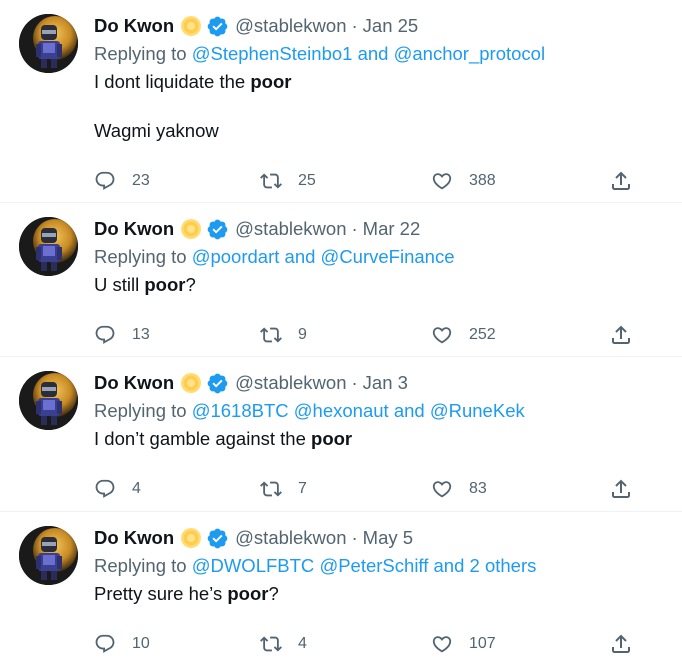 The height and width of the screenshot is (665, 682). Describe the element at coordinates (482, 180) in the screenshot. I see `like-count: 388` at that location.